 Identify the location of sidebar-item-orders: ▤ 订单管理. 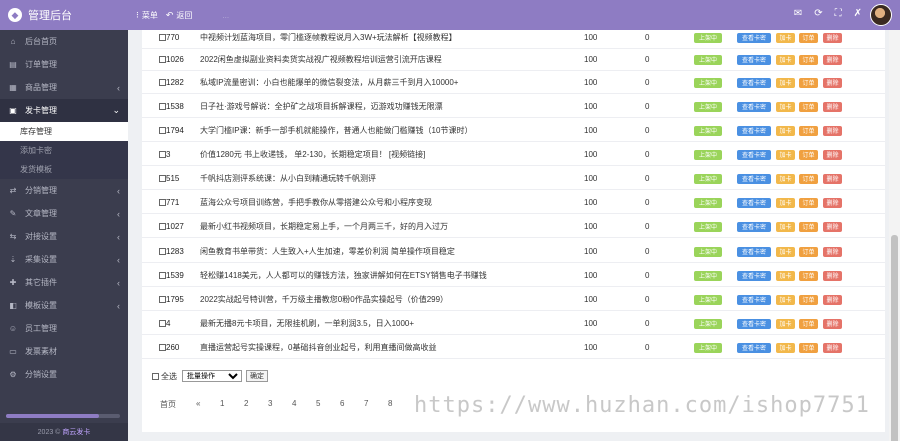
(64, 64).